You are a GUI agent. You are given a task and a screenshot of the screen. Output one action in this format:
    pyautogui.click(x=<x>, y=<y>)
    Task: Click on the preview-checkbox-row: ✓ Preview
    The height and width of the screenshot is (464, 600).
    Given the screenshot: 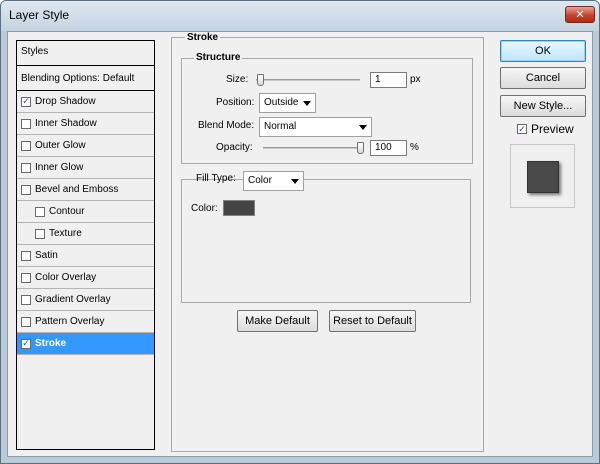 What is the action you would take?
    pyautogui.click(x=545, y=129)
    